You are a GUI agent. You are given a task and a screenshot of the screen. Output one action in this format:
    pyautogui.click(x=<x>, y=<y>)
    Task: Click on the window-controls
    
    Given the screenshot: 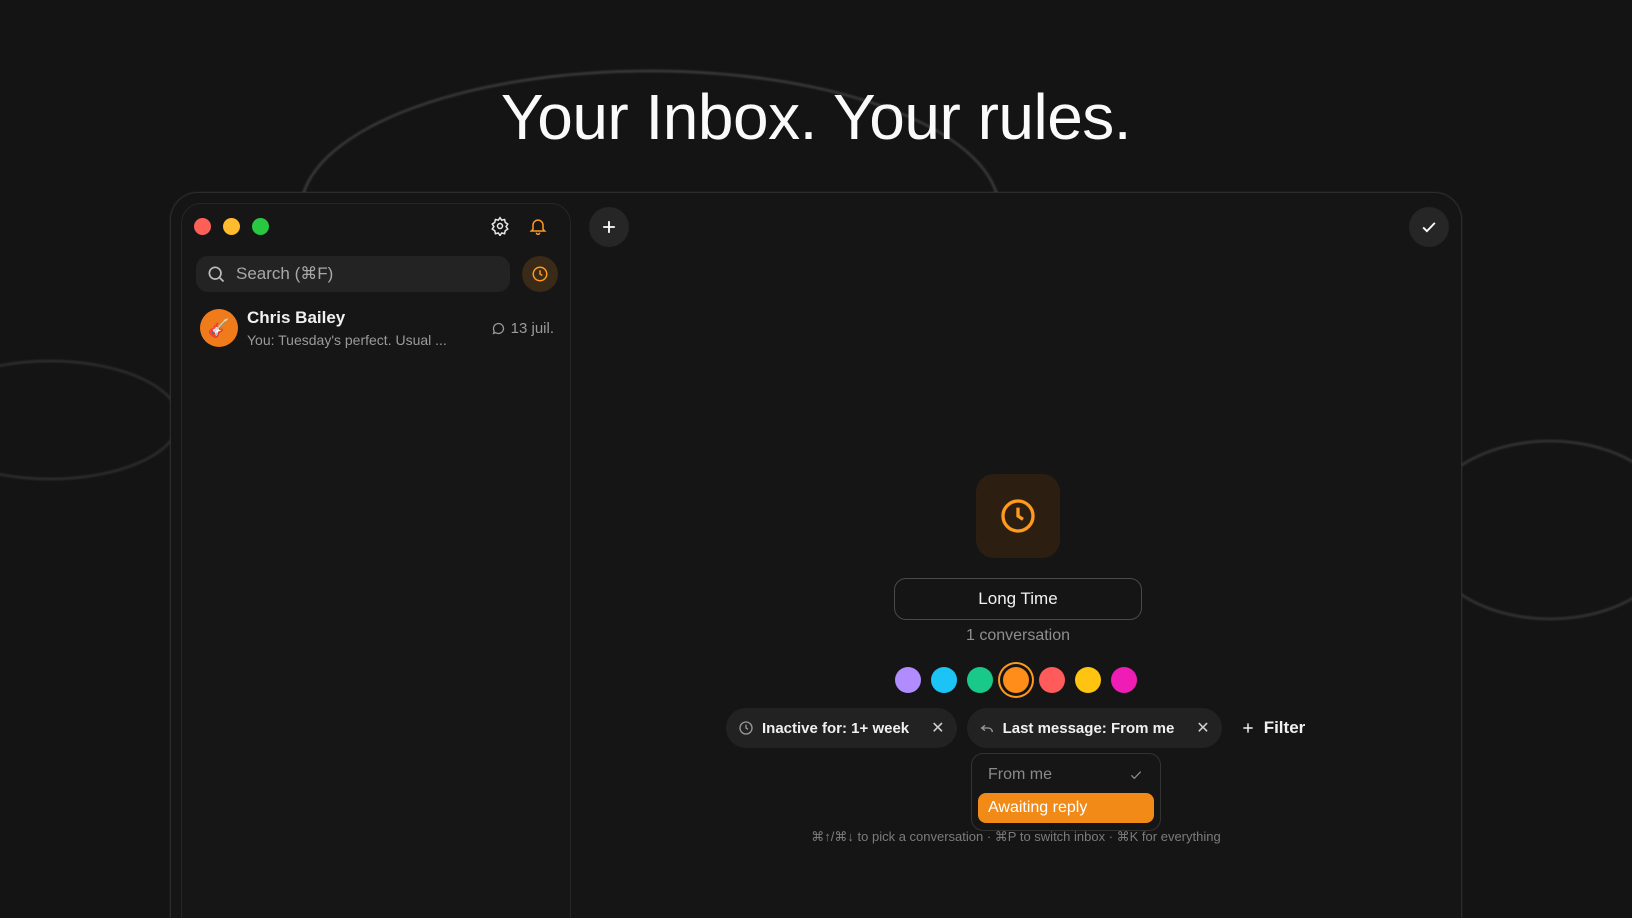 What is the action you would take?
    pyautogui.click(x=231, y=226)
    